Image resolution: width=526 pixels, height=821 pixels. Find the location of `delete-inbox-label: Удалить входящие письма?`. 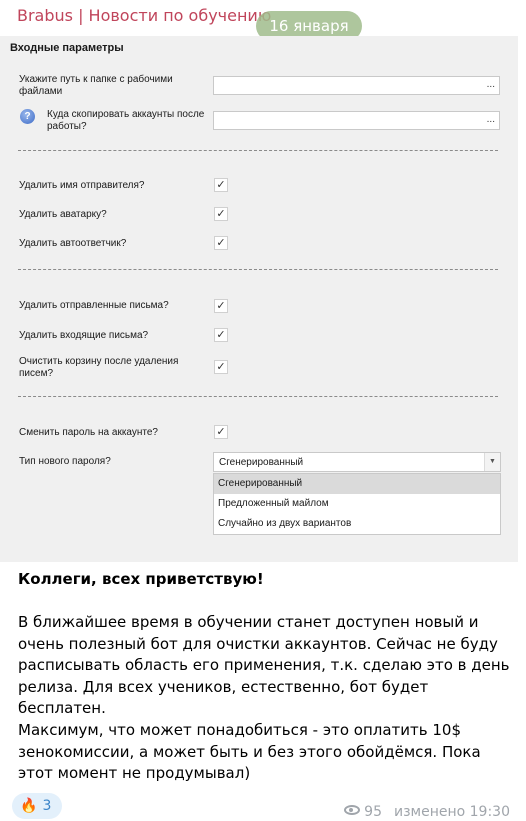

delete-inbox-label: Удалить входящие письма? is located at coordinates (84, 335).